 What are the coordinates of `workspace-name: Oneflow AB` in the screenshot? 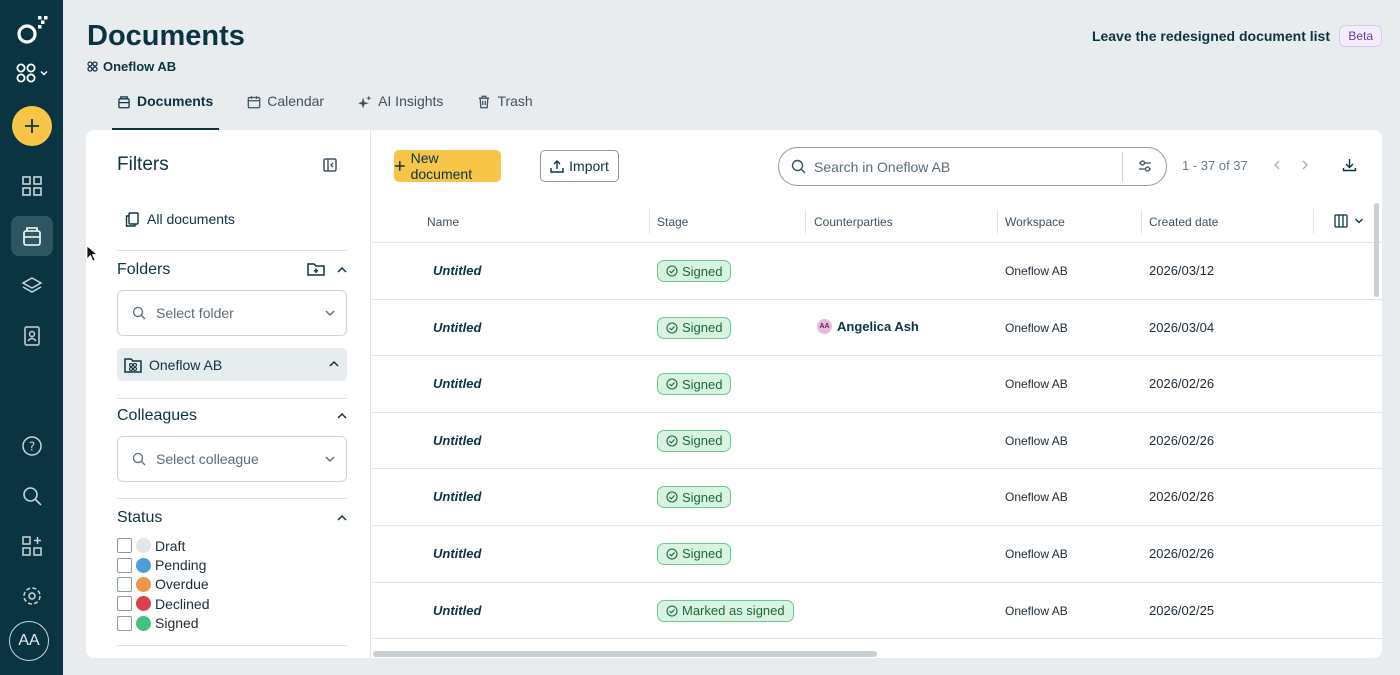 It's located at (140, 66).